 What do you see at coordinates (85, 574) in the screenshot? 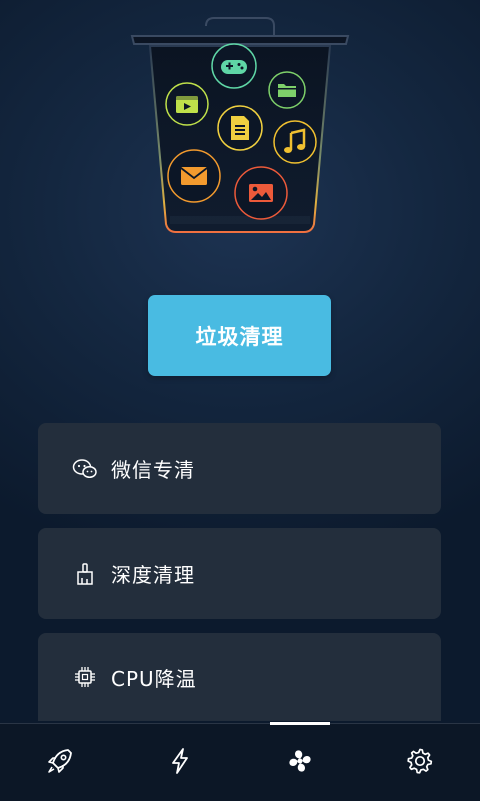
I see `brush-icon` at bounding box center [85, 574].